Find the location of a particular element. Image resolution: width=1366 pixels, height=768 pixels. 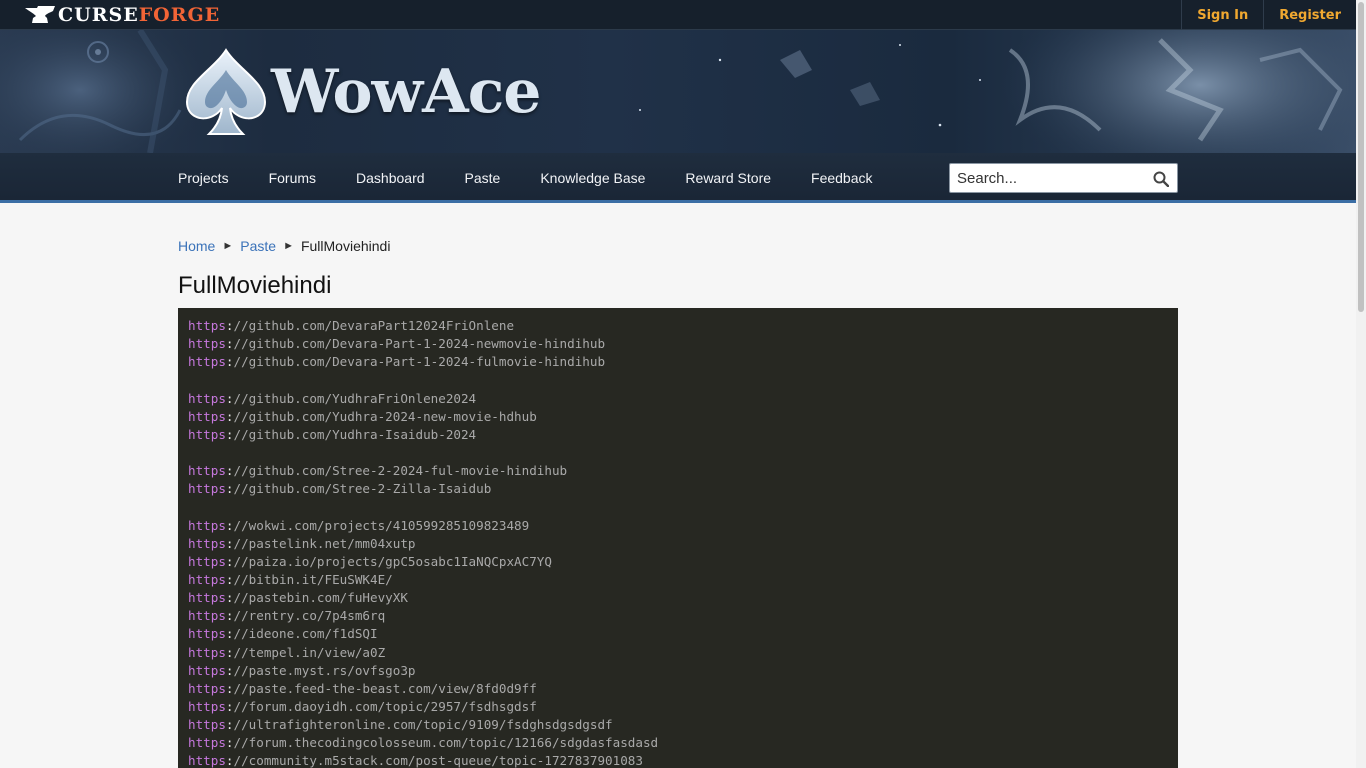

account-links: Sign In Register is located at coordinates (1268, 15).